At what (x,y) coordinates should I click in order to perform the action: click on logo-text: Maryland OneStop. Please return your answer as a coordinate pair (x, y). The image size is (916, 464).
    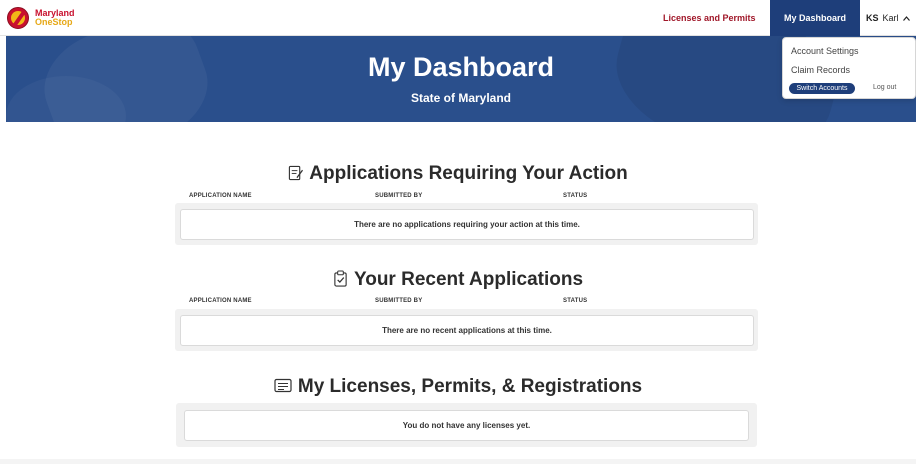
    Looking at the image, I should click on (55, 18).